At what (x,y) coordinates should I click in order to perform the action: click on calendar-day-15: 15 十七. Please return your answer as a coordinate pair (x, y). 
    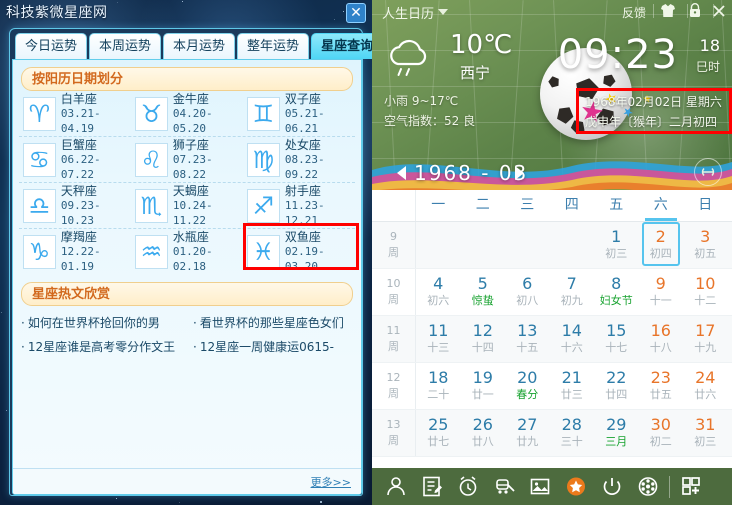
    Looking at the image, I should click on (616, 339).